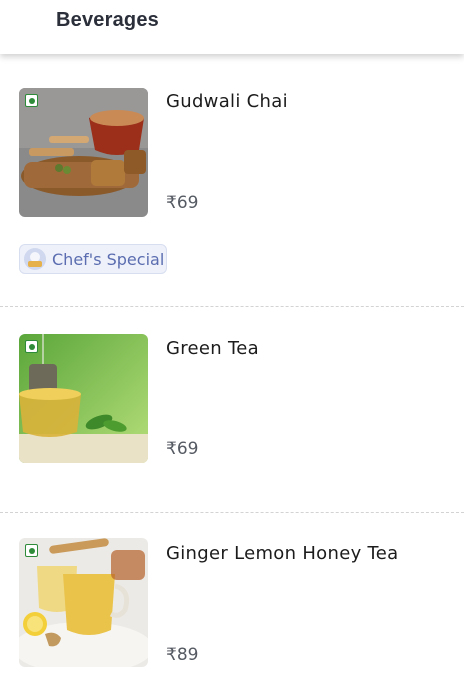  I want to click on section-title: Beverages, so click(107, 20).